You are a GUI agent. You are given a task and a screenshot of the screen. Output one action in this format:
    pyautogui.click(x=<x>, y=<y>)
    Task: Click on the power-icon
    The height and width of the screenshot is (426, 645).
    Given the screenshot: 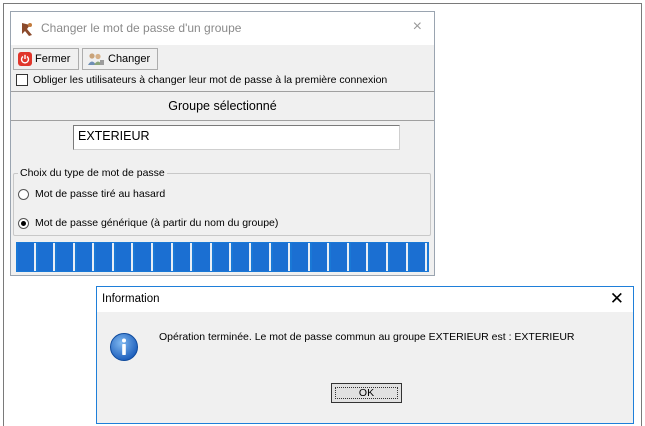 What is the action you would take?
    pyautogui.click(x=25, y=59)
    